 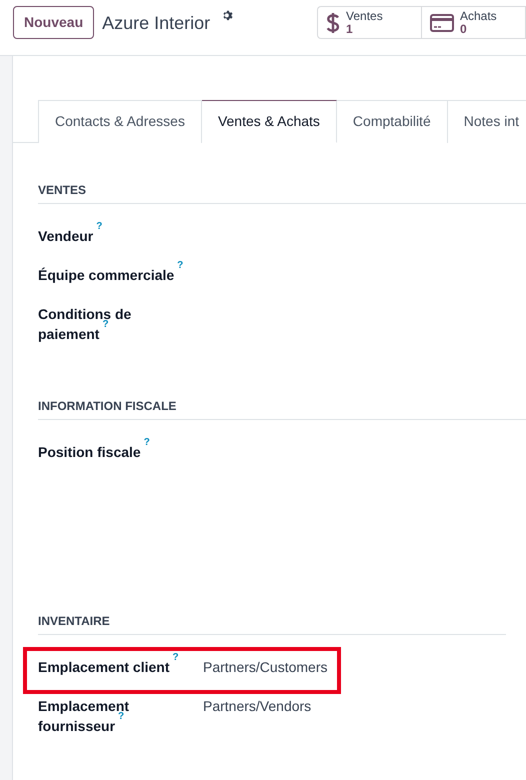 I want to click on section-title: INFORMATION FISCALE, so click(x=282, y=408).